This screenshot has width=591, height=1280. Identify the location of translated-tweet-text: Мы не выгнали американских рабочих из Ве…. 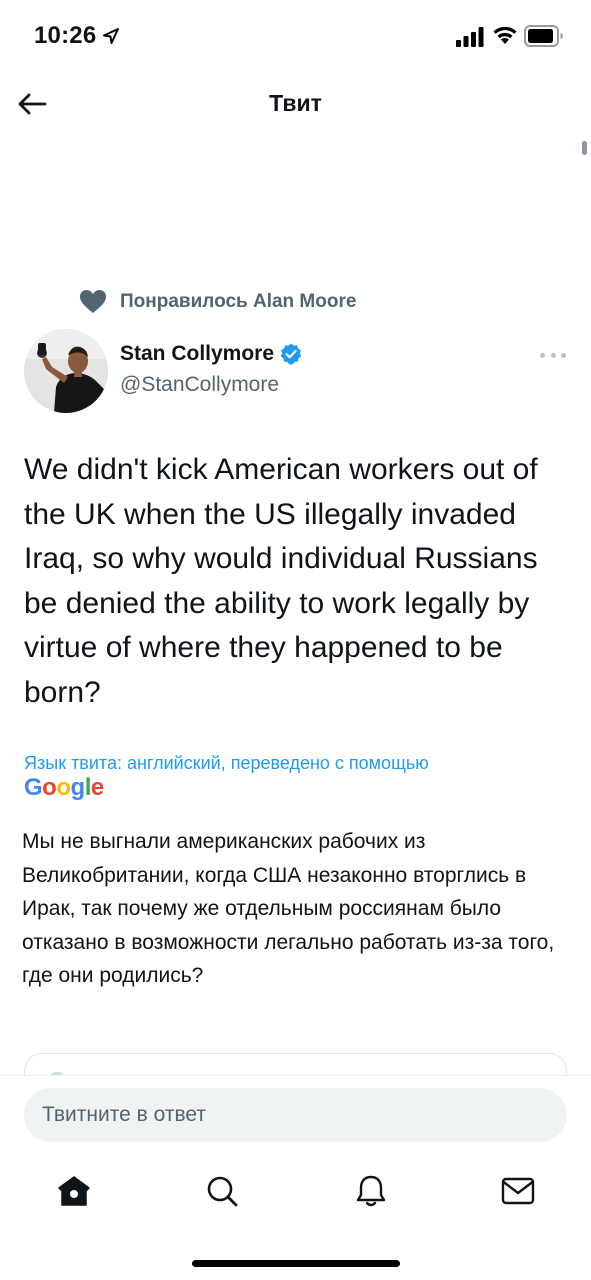
(288, 908).